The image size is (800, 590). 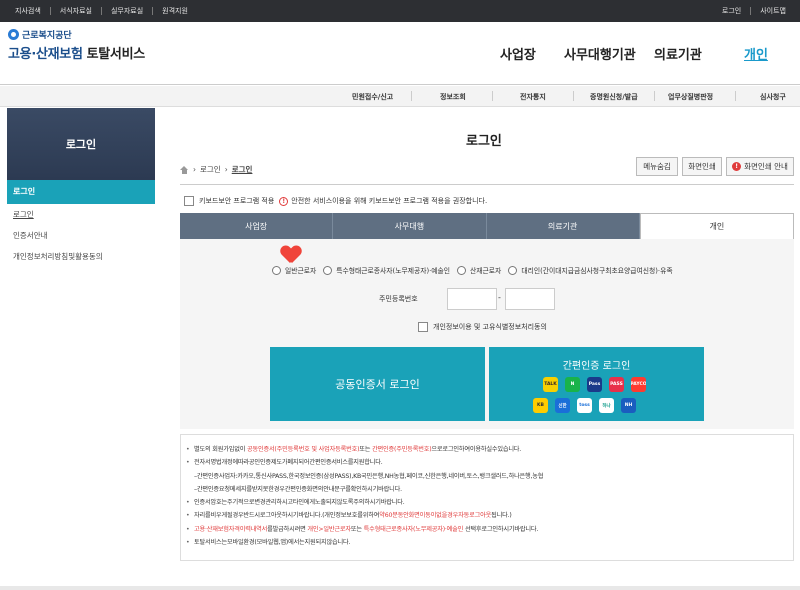 What do you see at coordinates (284, 463) in the screenshot?
I see `notice-item: • 전자서명법개정에따라공인인증제도가폐지되어간편인증서비스를지원합니다.` at bounding box center [284, 463].